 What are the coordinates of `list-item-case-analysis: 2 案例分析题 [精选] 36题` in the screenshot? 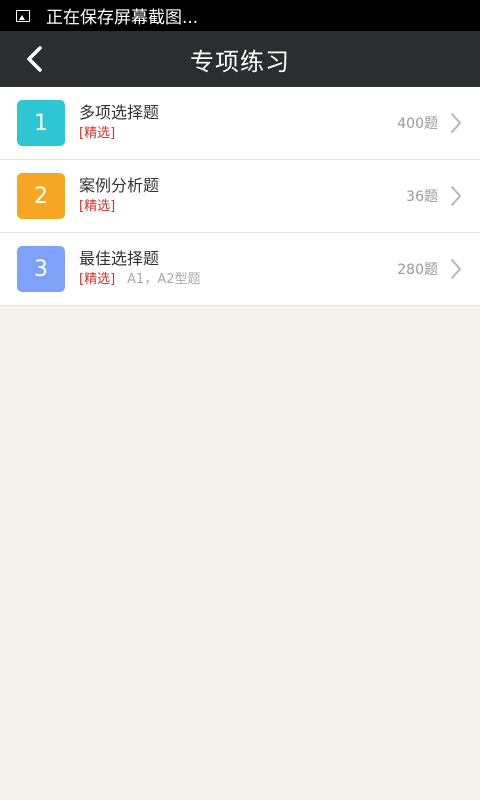 It's located at (240, 196).